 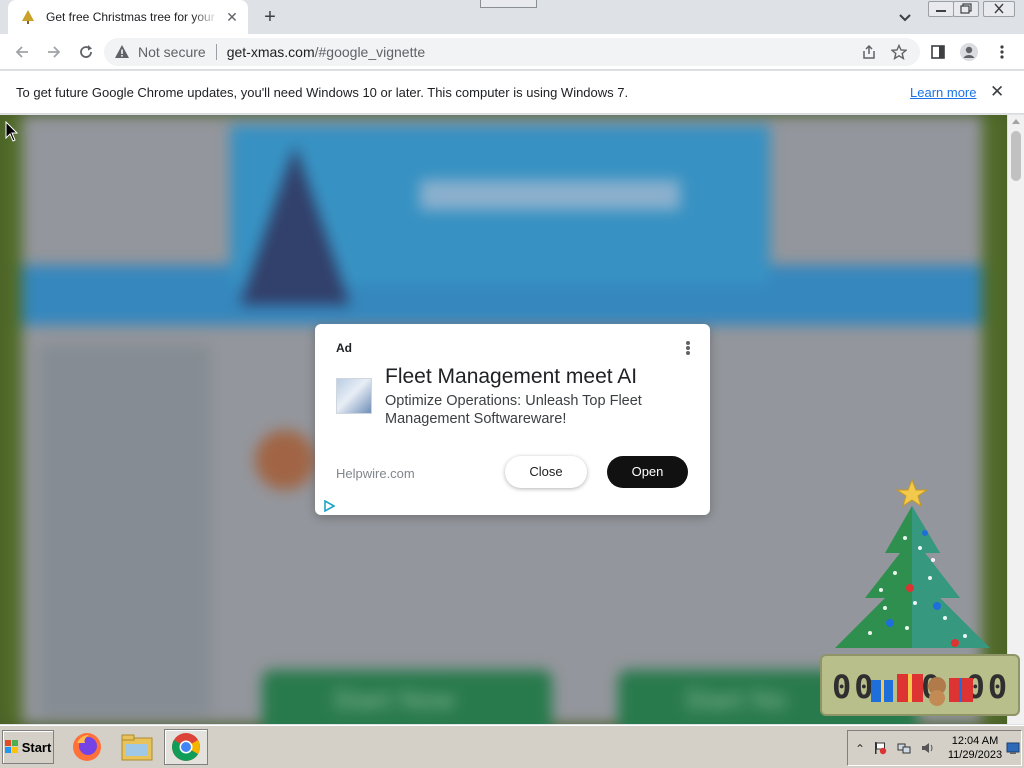 I want to click on action-center-flag-icon, so click(x=880, y=749).